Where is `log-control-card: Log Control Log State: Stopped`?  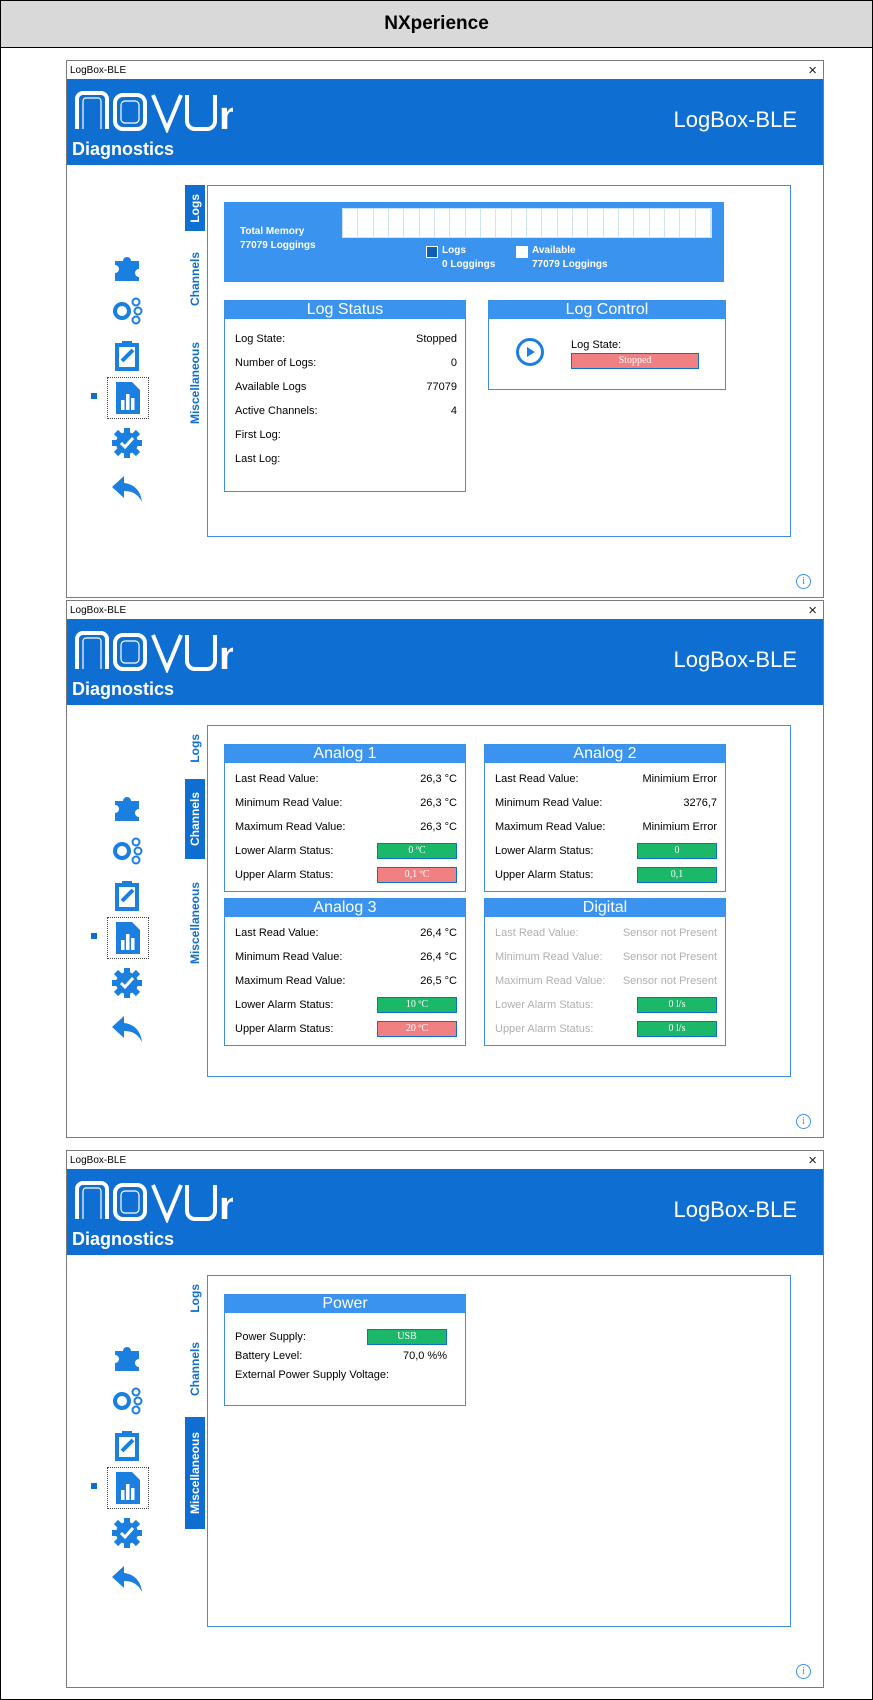 log-control-card: Log Control Log State: Stopped is located at coordinates (607, 345).